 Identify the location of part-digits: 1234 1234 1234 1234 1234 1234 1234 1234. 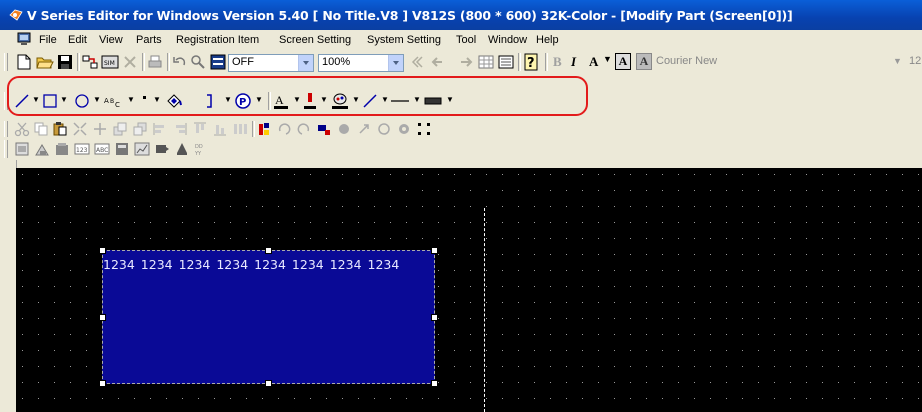
(251, 264).